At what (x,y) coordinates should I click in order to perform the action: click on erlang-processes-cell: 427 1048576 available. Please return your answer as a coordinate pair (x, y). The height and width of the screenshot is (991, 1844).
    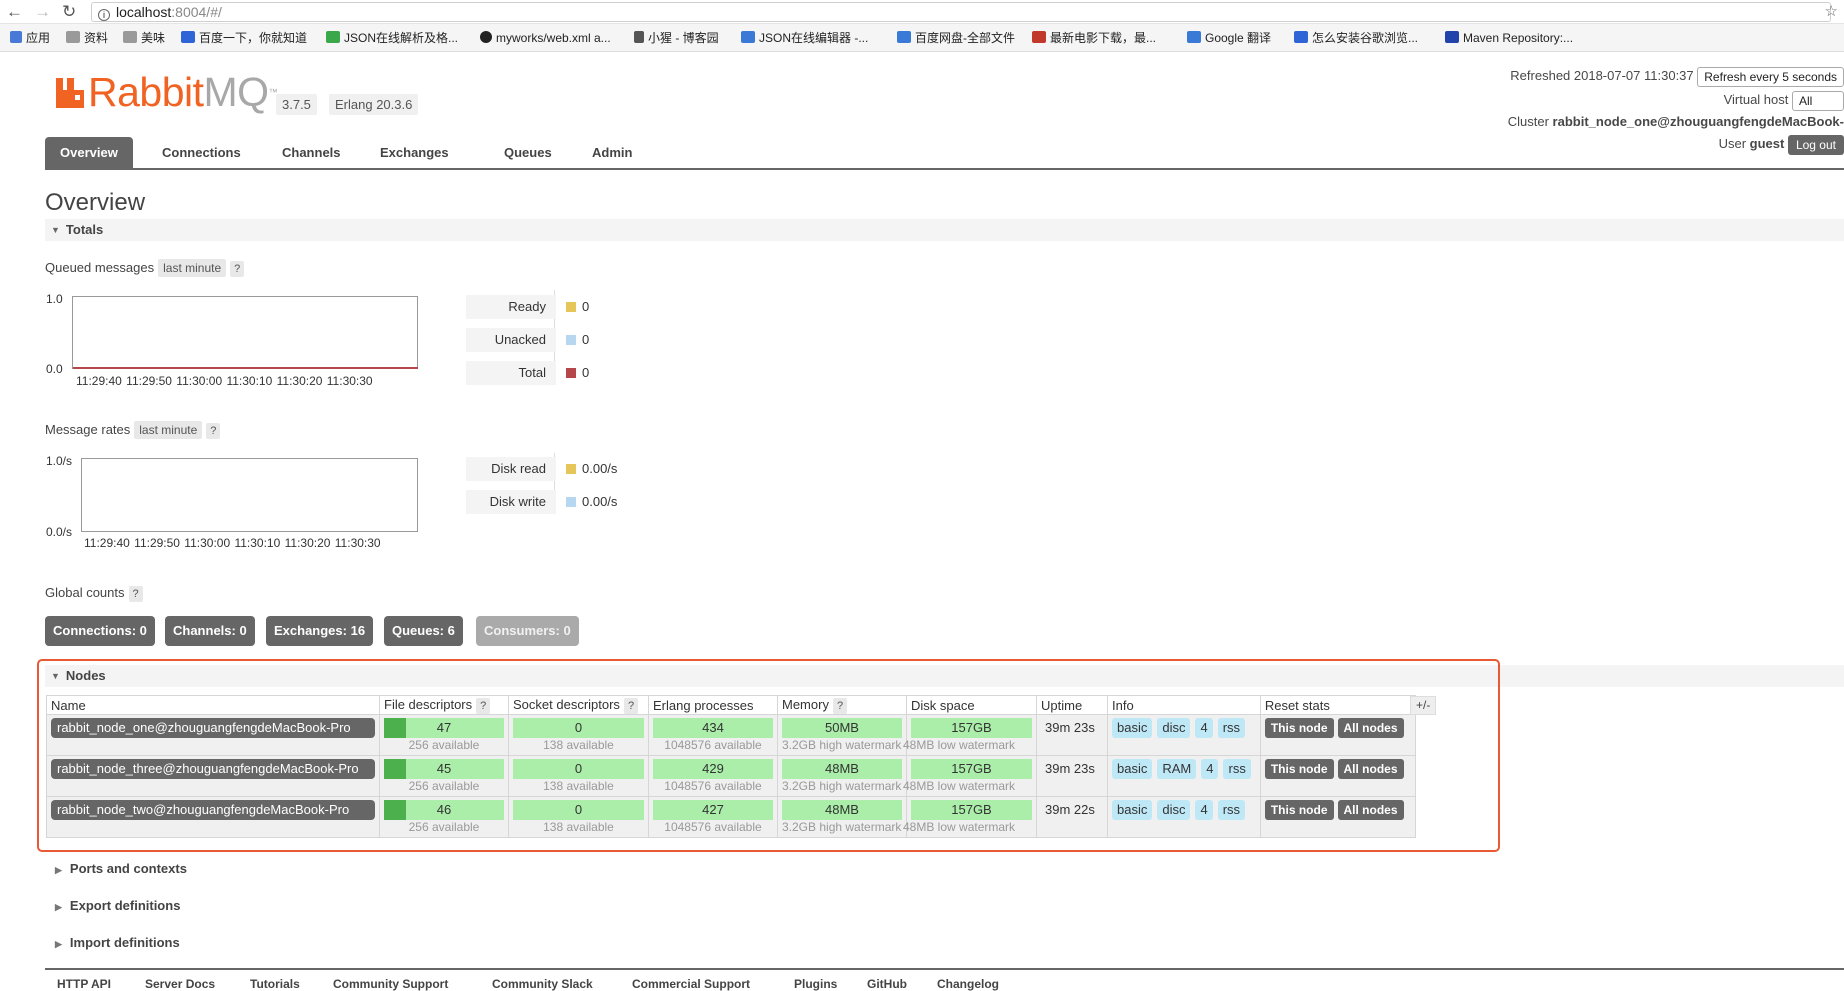
    Looking at the image, I should click on (713, 817).